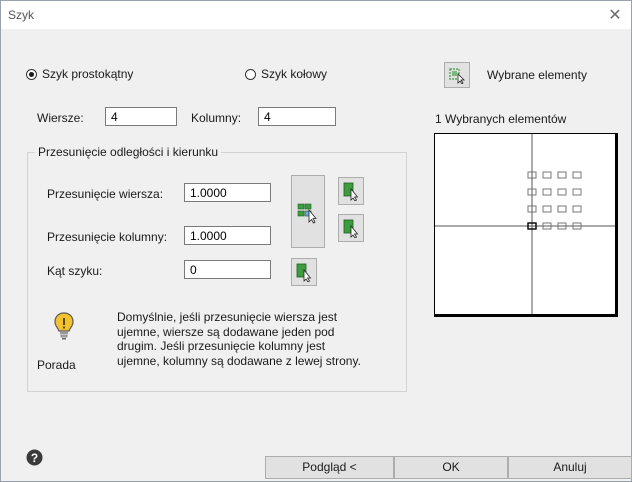 The width and height of the screenshot is (632, 482). Describe the element at coordinates (316, 15) in the screenshot. I see `title-bar: Szyk ✕` at that location.